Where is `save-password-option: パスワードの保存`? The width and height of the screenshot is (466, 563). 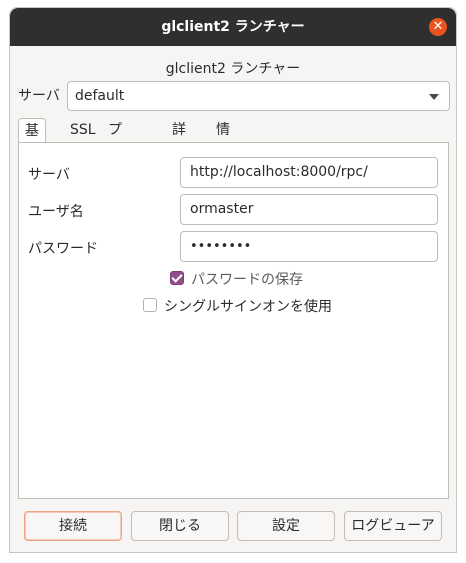 save-password-option: パスワードの保存 is located at coordinates (270, 279).